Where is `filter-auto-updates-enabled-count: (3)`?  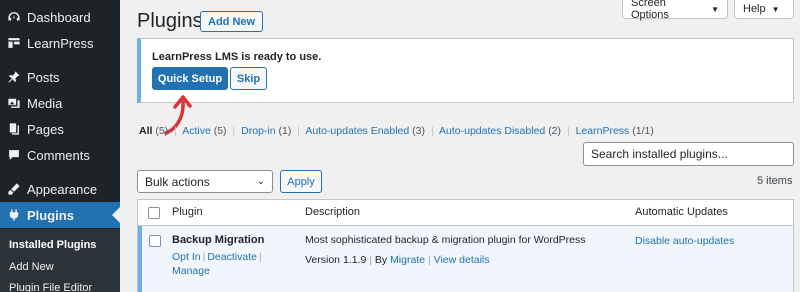 filter-auto-updates-enabled-count: (3) is located at coordinates (419, 131).